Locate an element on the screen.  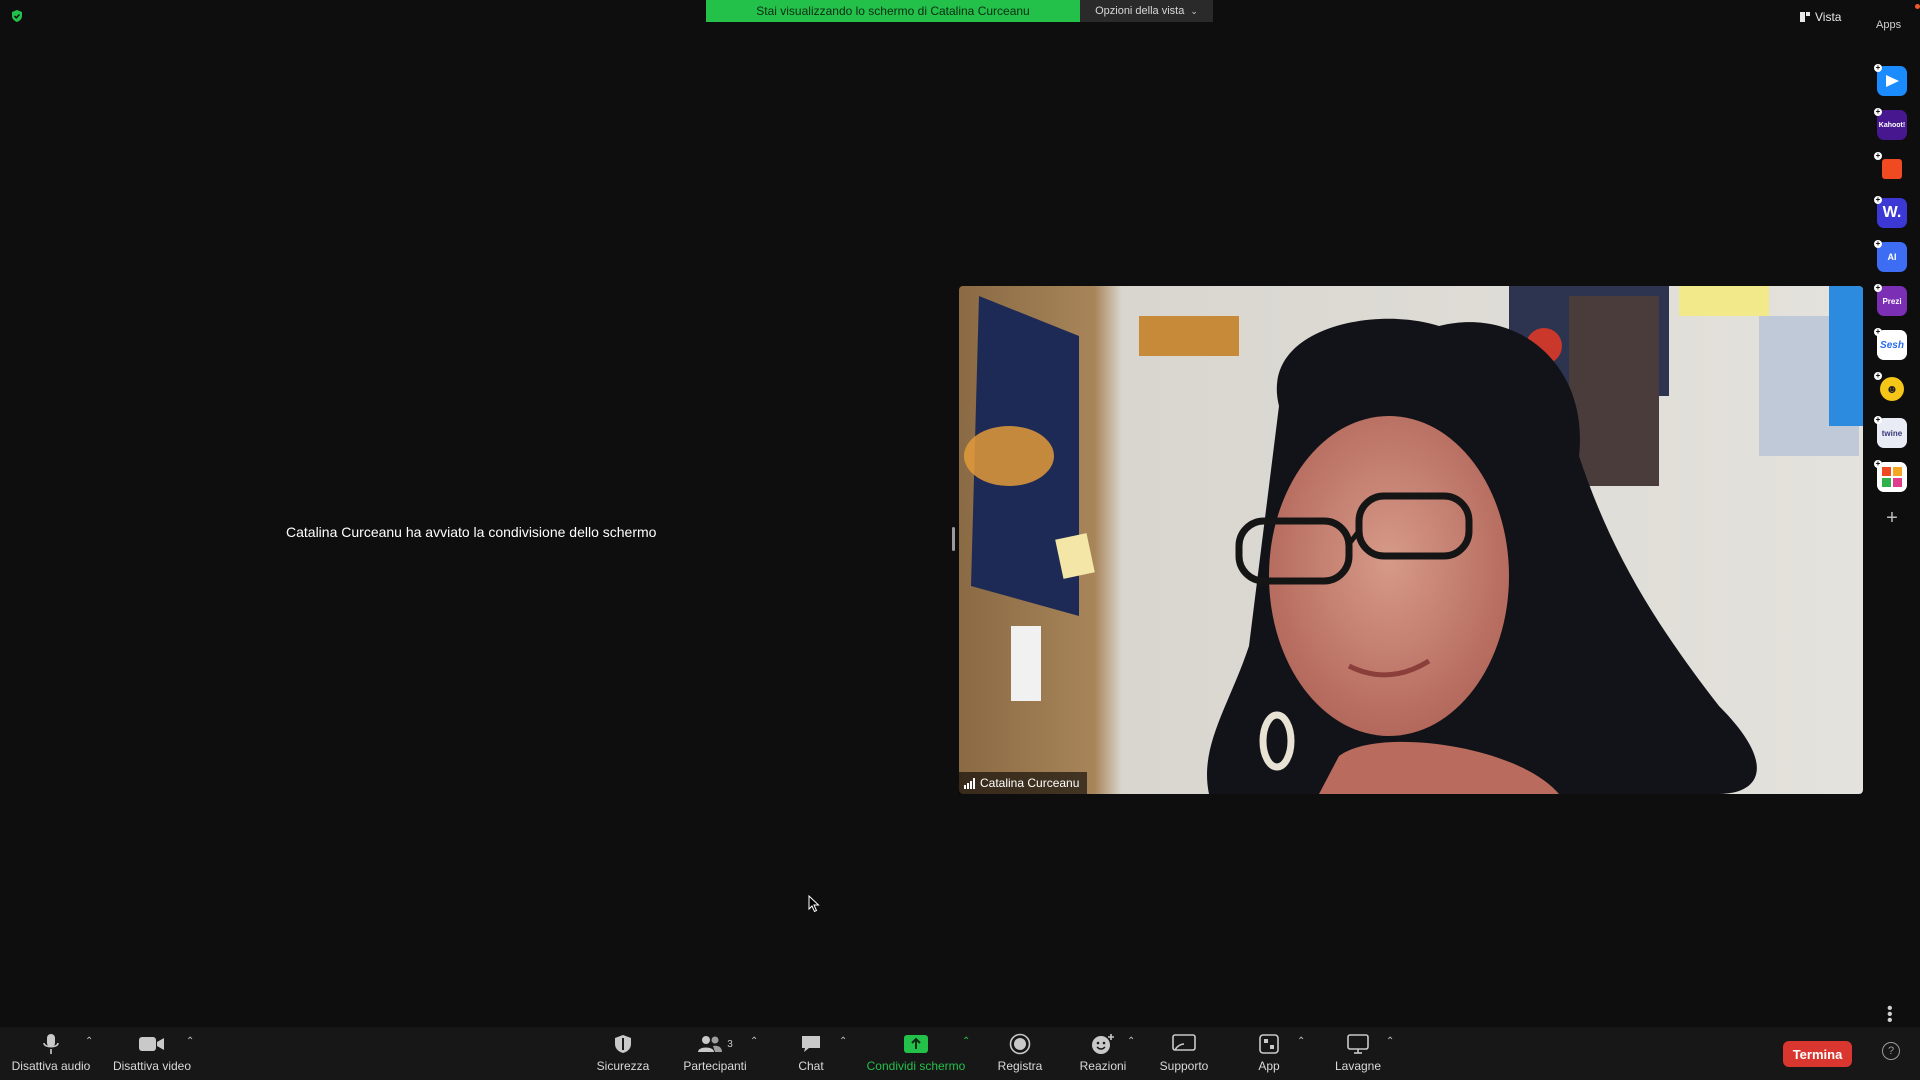
chat-label: Chat is located at coordinates (811, 1066).